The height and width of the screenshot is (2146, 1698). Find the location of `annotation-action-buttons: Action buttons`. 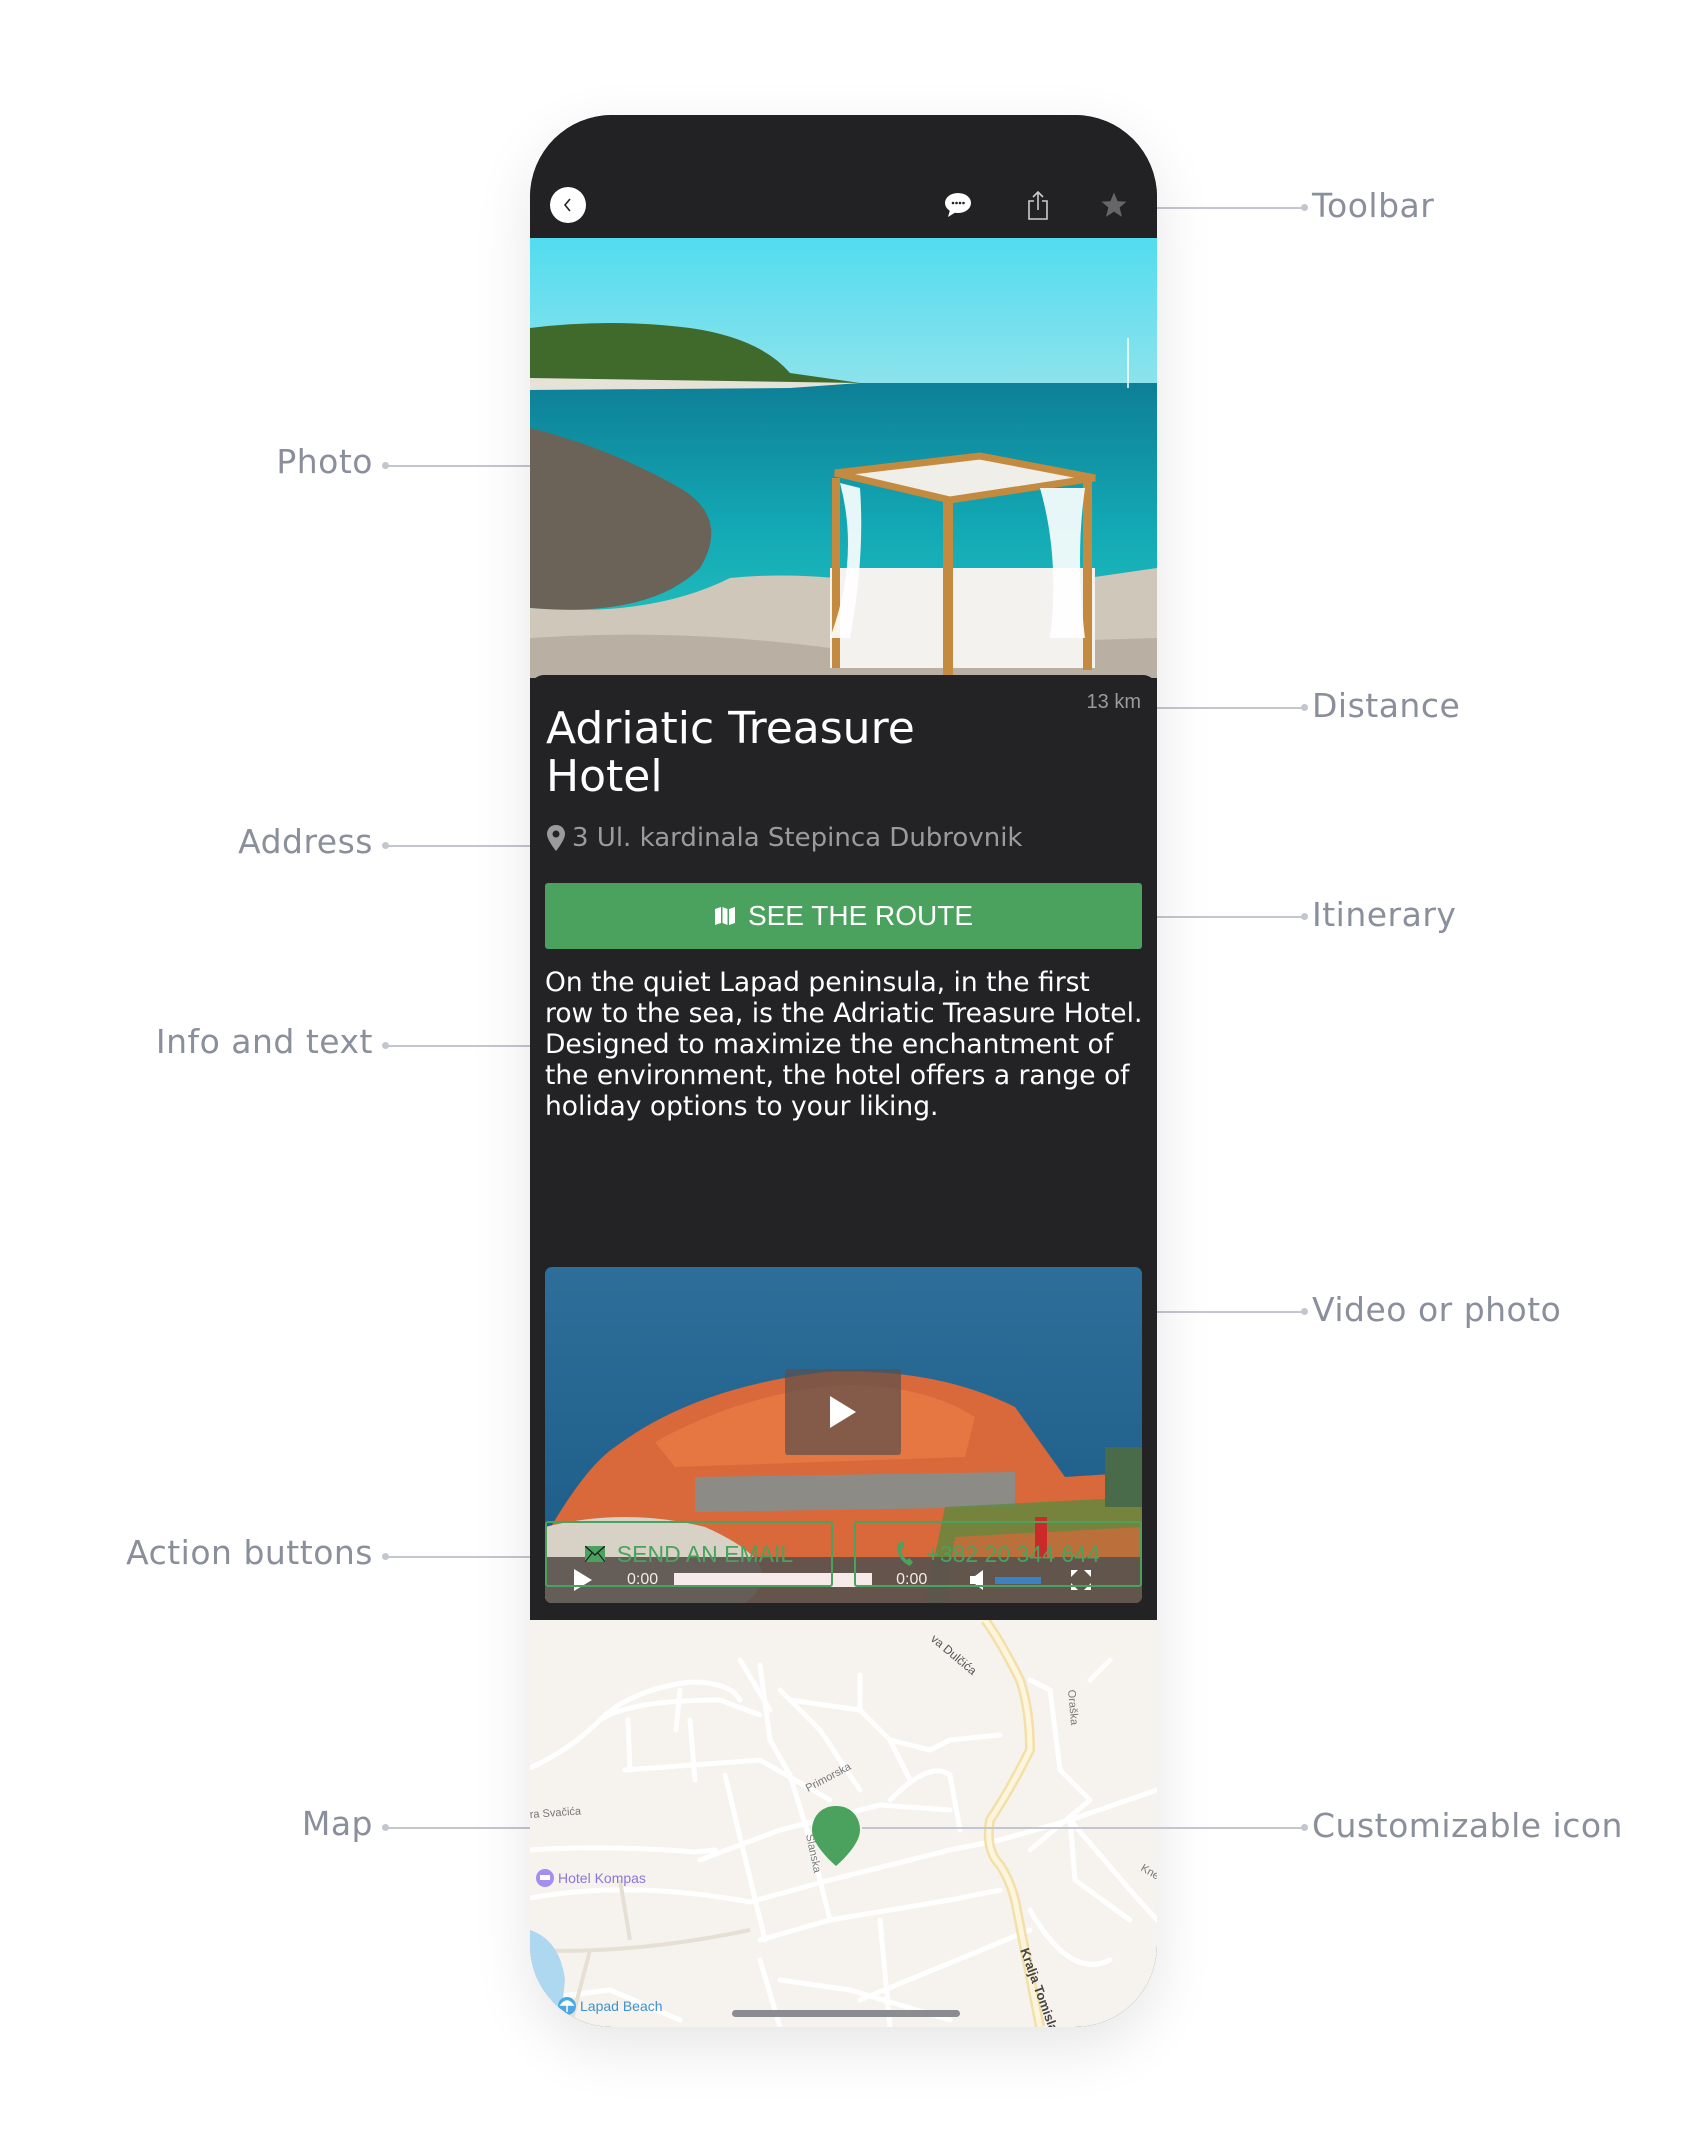

annotation-action-buttons: Action buttons is located at coordinates (249, 1552).